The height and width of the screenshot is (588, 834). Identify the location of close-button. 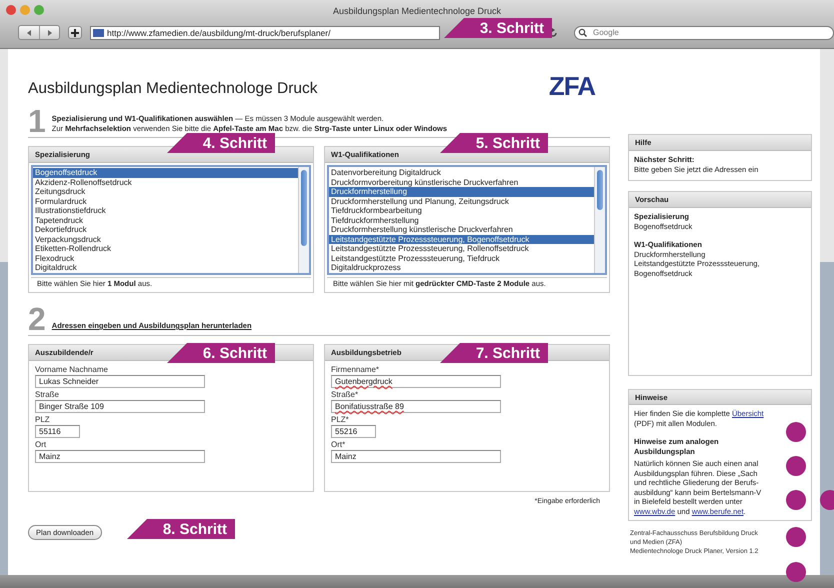
(11, 10).